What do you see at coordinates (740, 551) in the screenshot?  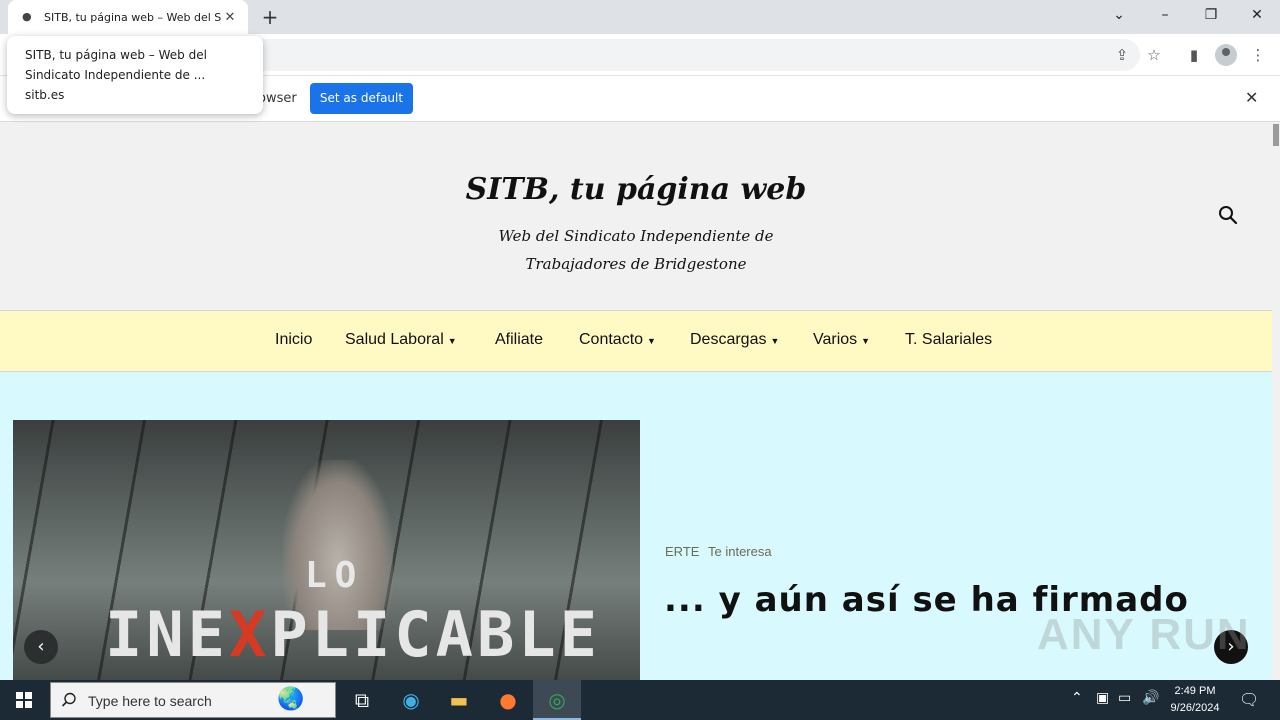 I see `category-te-interesa: Te interesa` at bounding box center [740, 551].